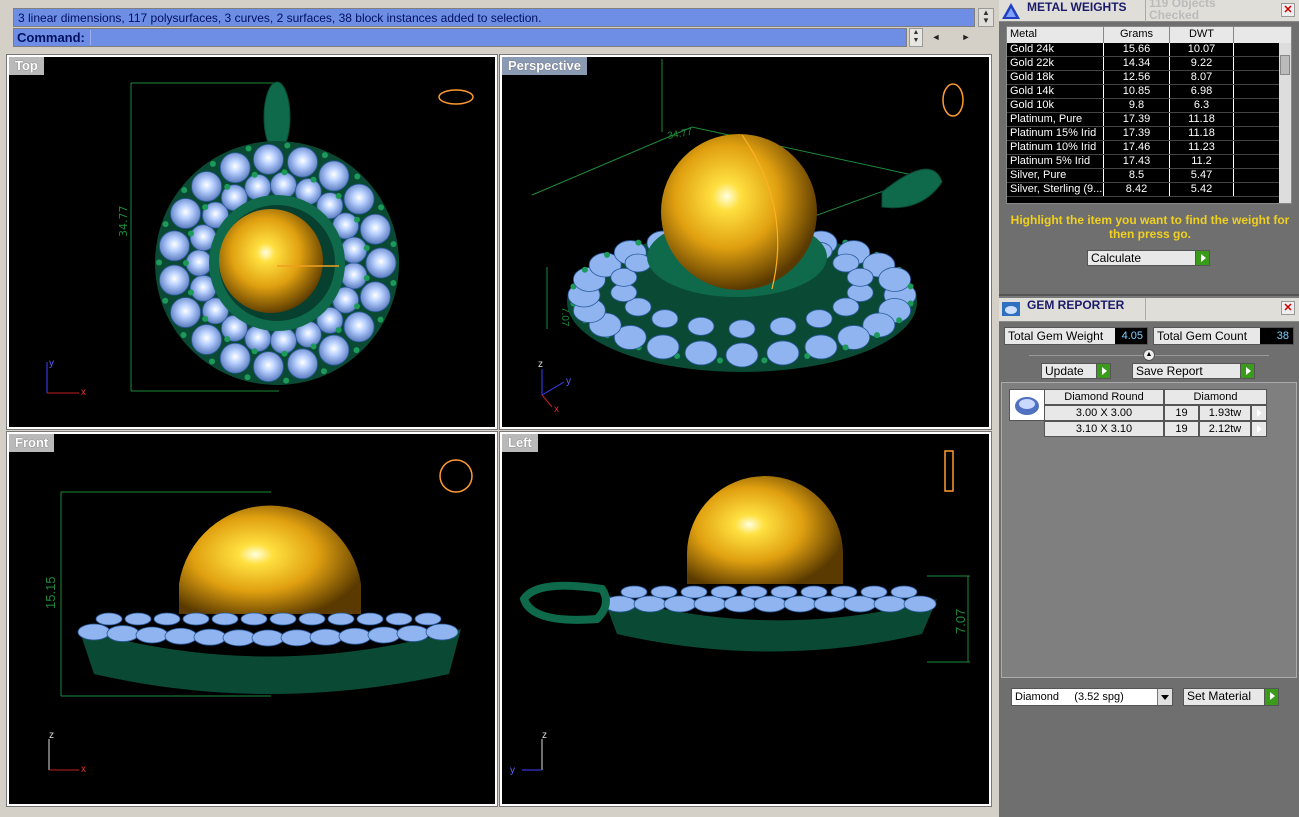 The width and height of the screenshot is (1299, 817). I want to click on metal-dwt: 11.2, so click(1202, 161).